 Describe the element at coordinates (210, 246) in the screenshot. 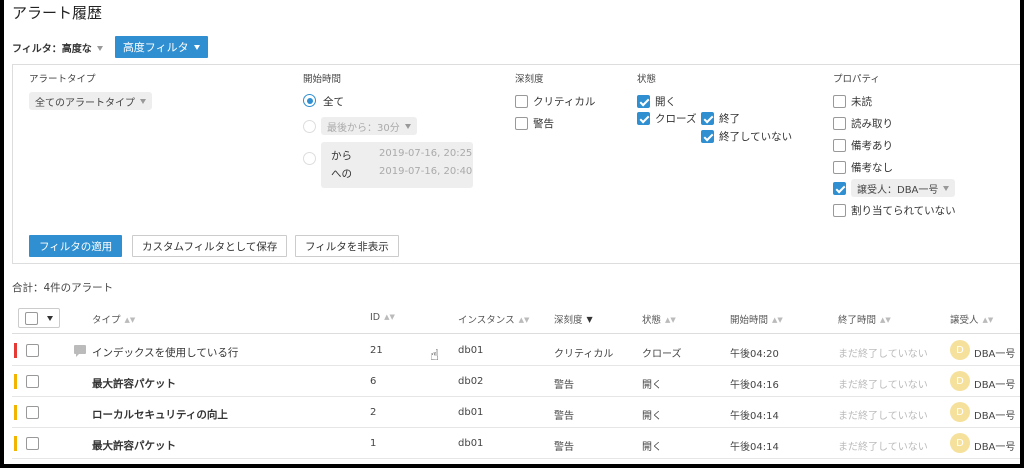

I see `save-custom-filter-button: カスタムフィルタとして保存` at that location.